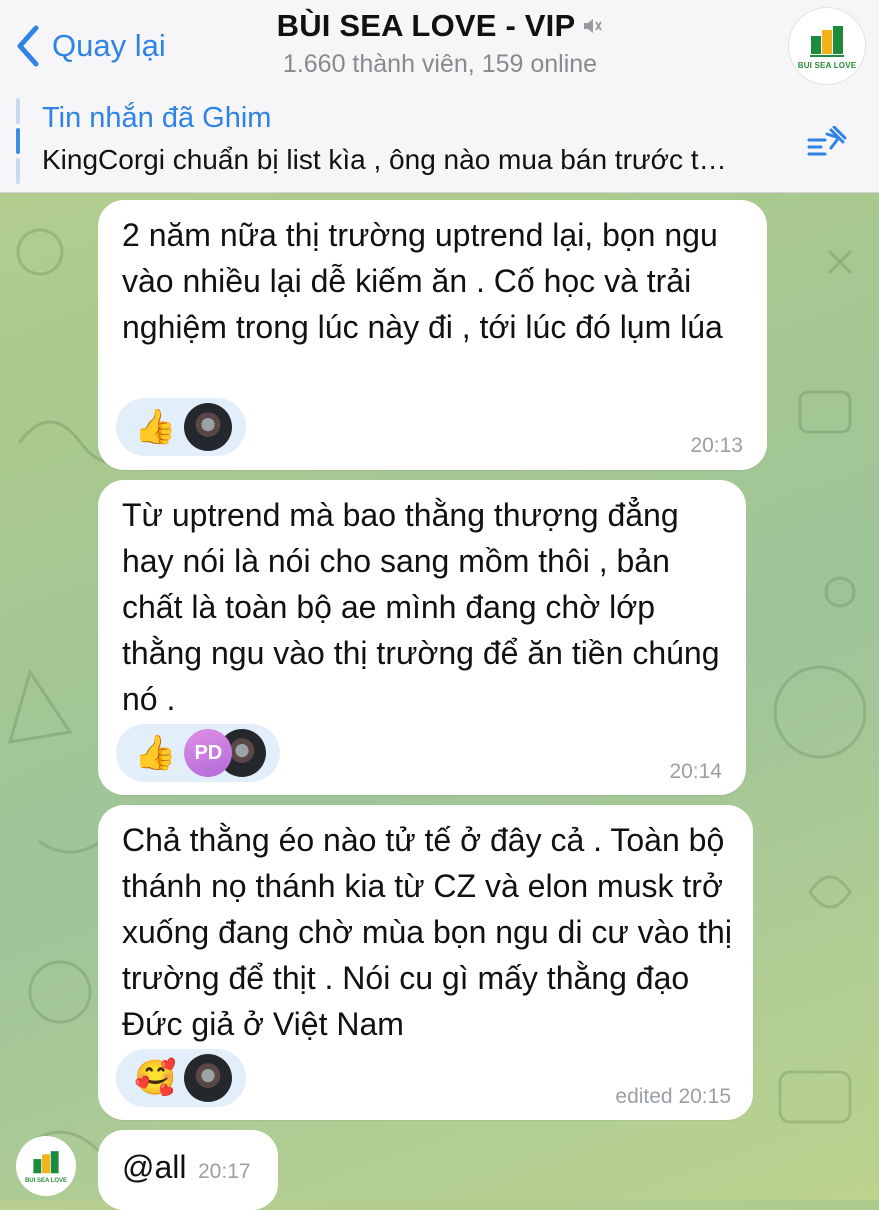 The height and width of the screenshot is (1210, 879). I want to click on sender-avatar-brand: BUI SEA LOVE, so click(46, 1181).